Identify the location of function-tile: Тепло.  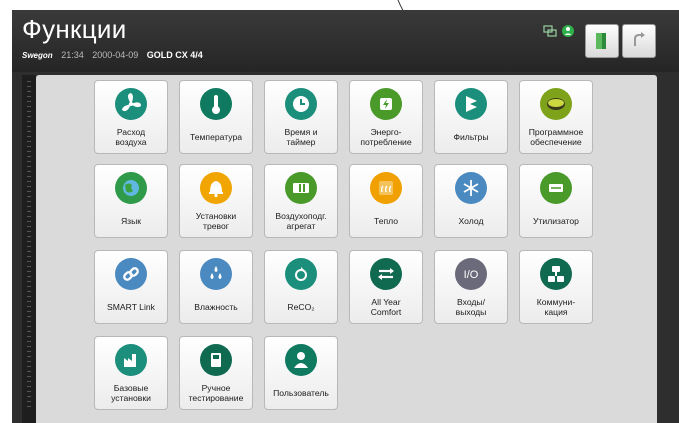
(386, 201).